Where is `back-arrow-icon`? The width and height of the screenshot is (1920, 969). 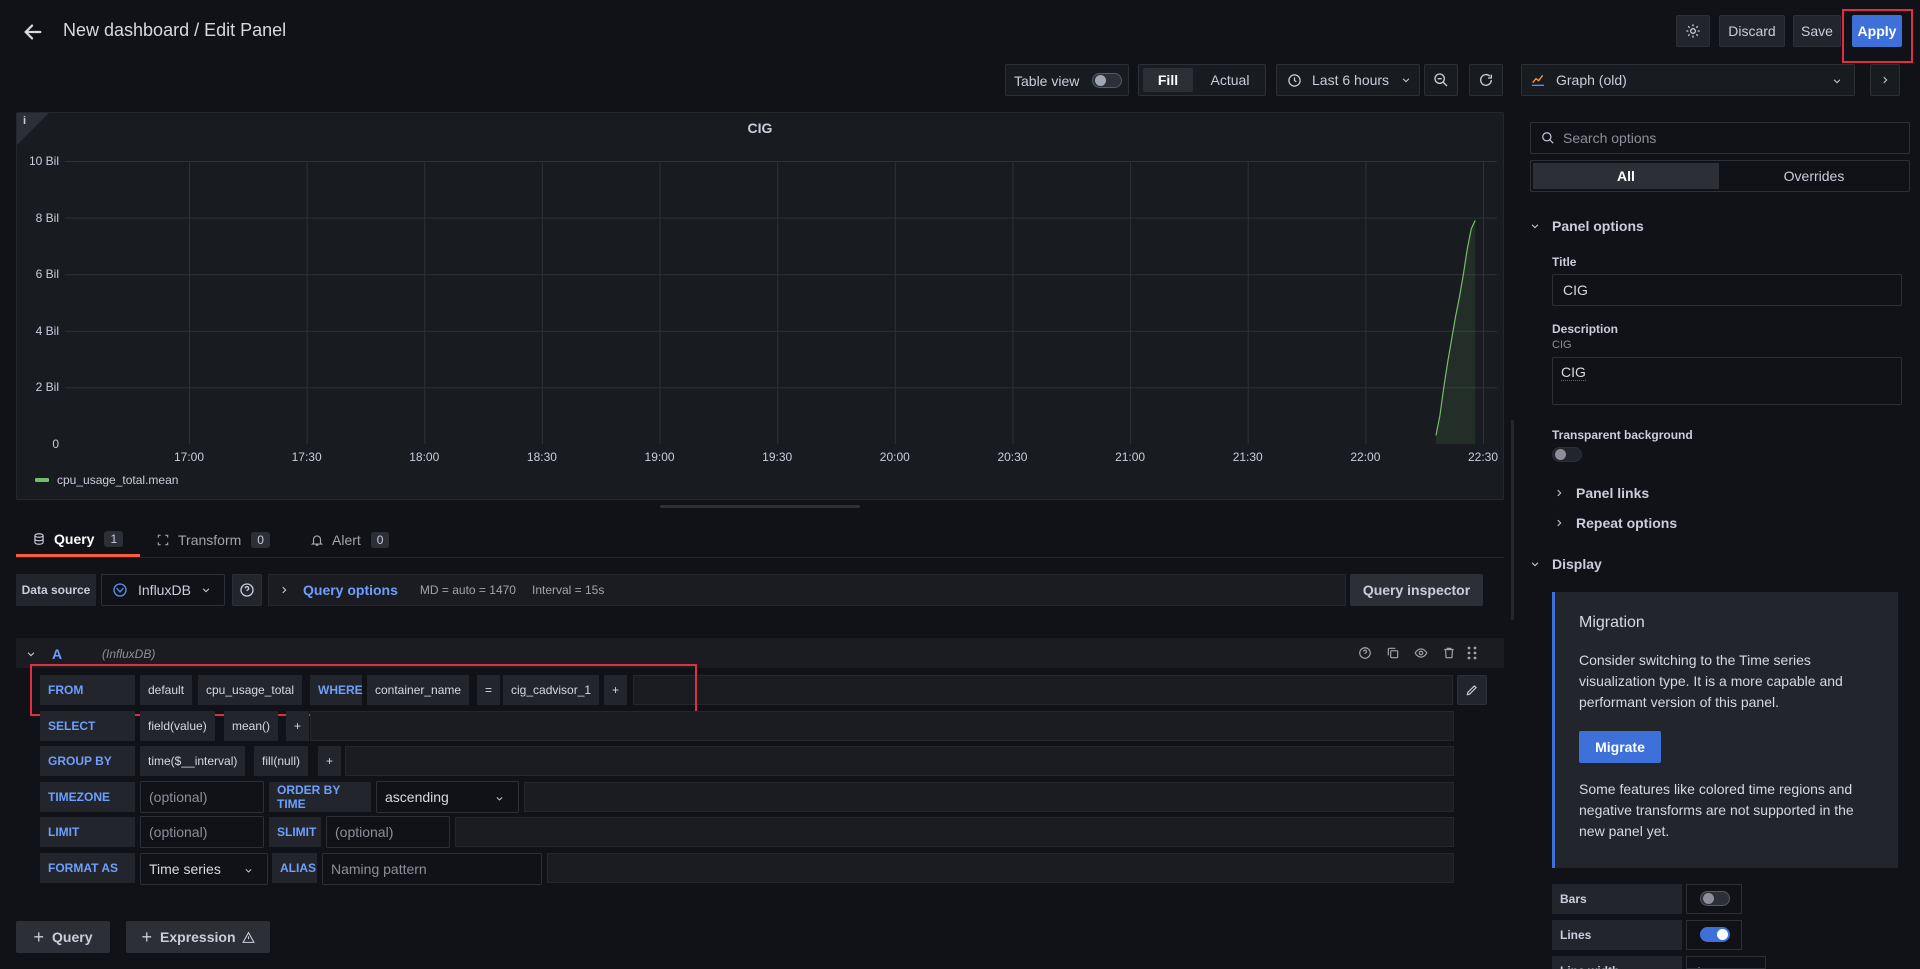 back-arrow-icon is located at coordinates (33, 32).